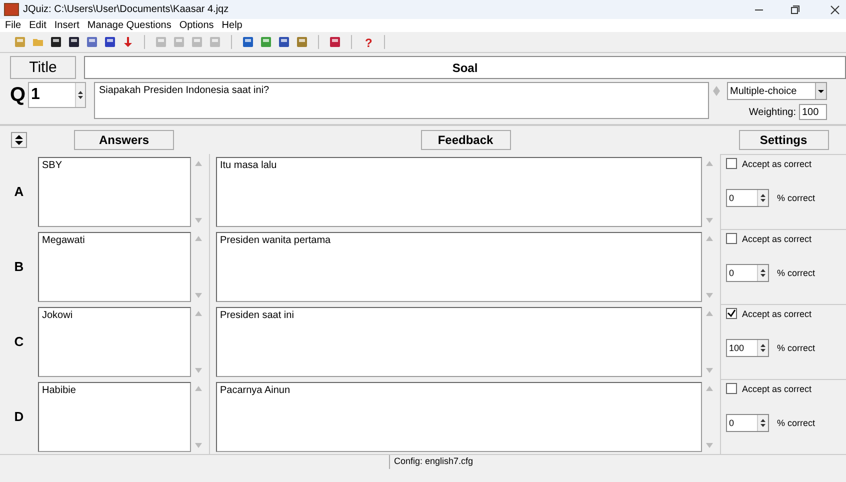  I want to click on restore-icon, so click(795, 9).